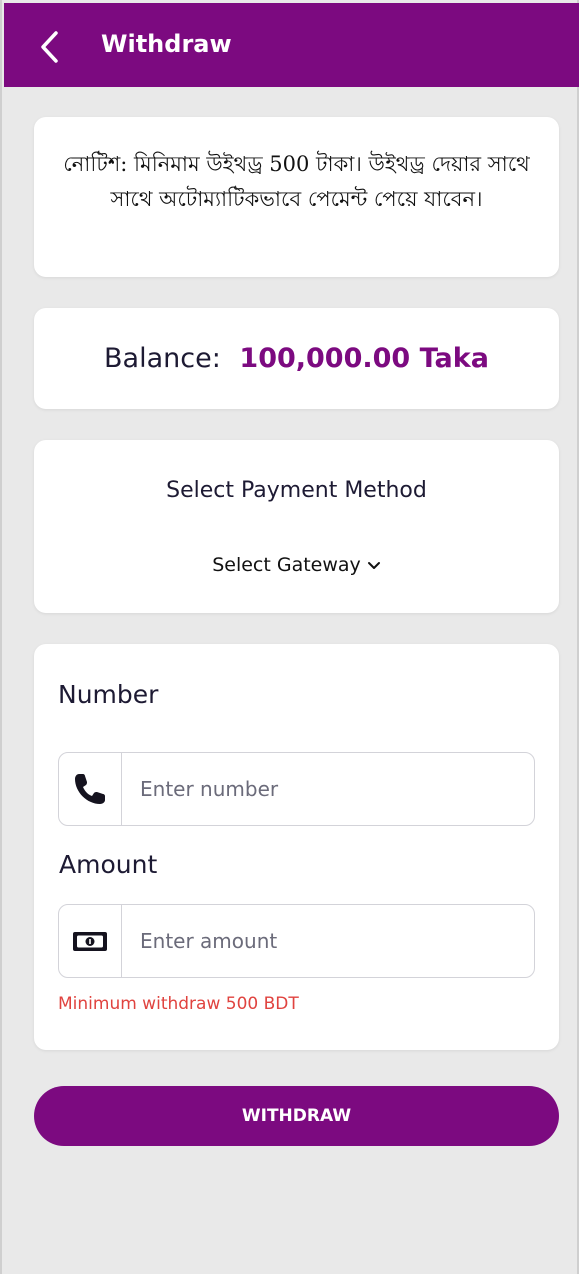 Image resolution: width=579 pixels, height=1274 pixels. I want to click on gateway-dropdown: Select Gateway, so click(296, 565).